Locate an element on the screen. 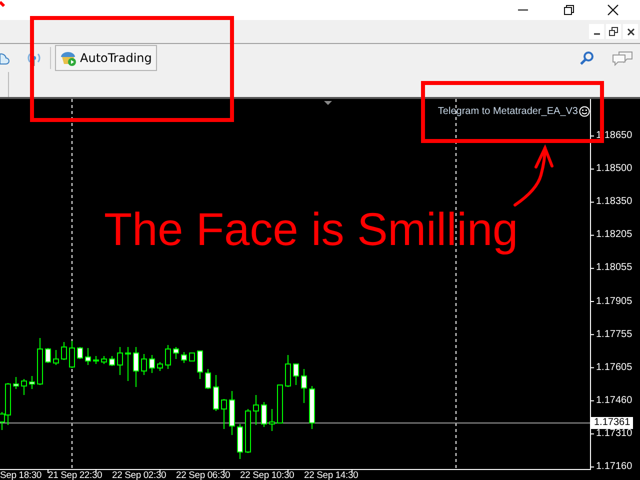 The height and width of the screenshot is (480, 640). price-label: 1.17460 is located at coordinates (614, 401).